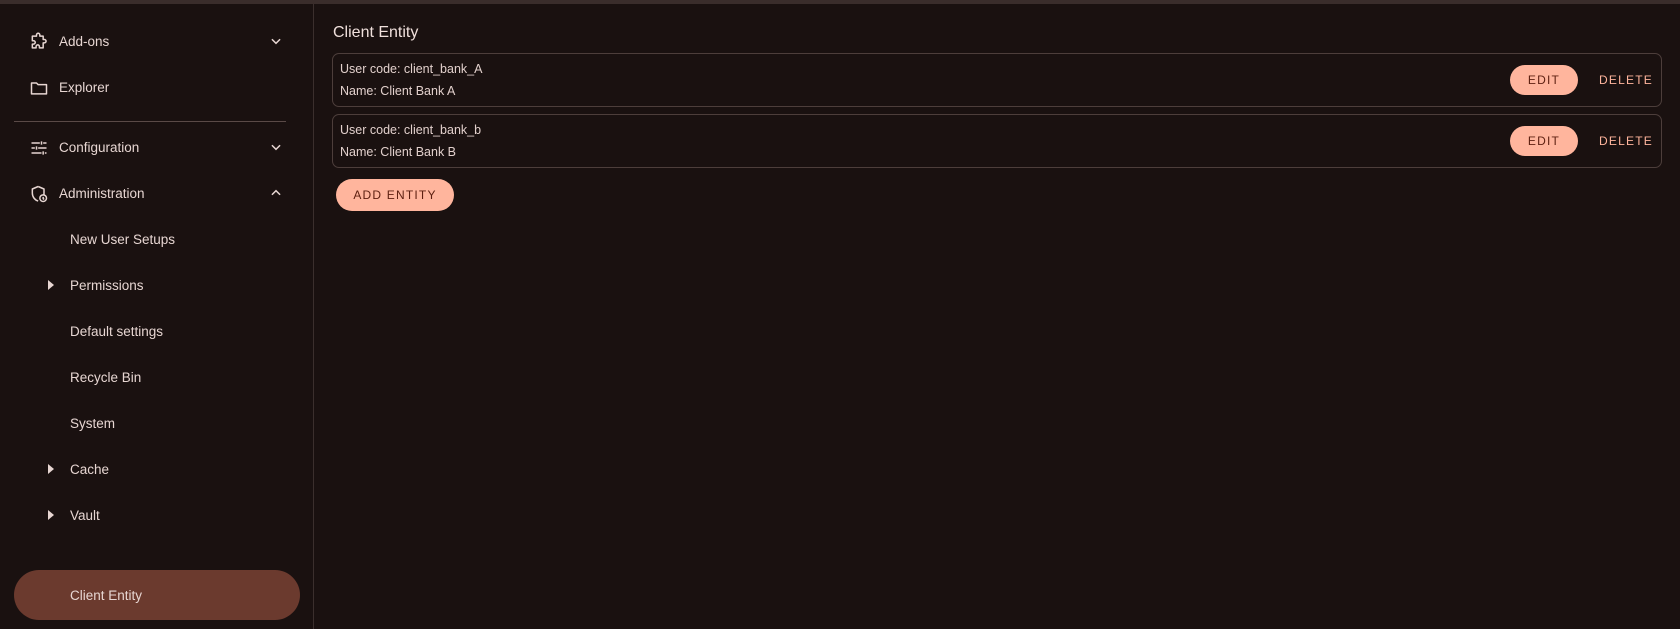 The width and height of the screenshot is (1680, 629). What do you see at coordinates (39, 148) in the screenshot?
I see `tune-icon` at bounding box center [39, 148].